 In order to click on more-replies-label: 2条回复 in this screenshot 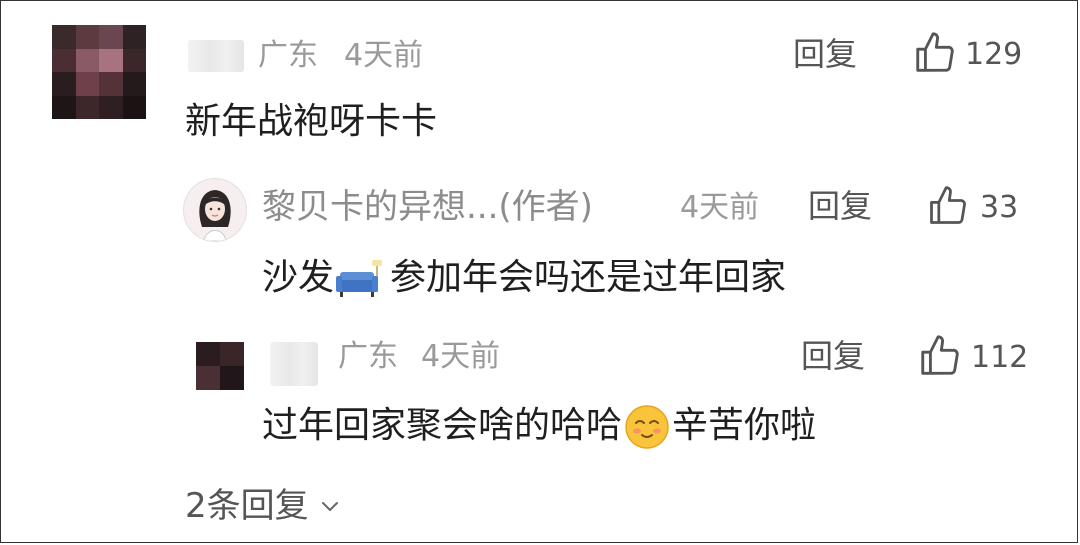, I will do `click(247, 506)`.